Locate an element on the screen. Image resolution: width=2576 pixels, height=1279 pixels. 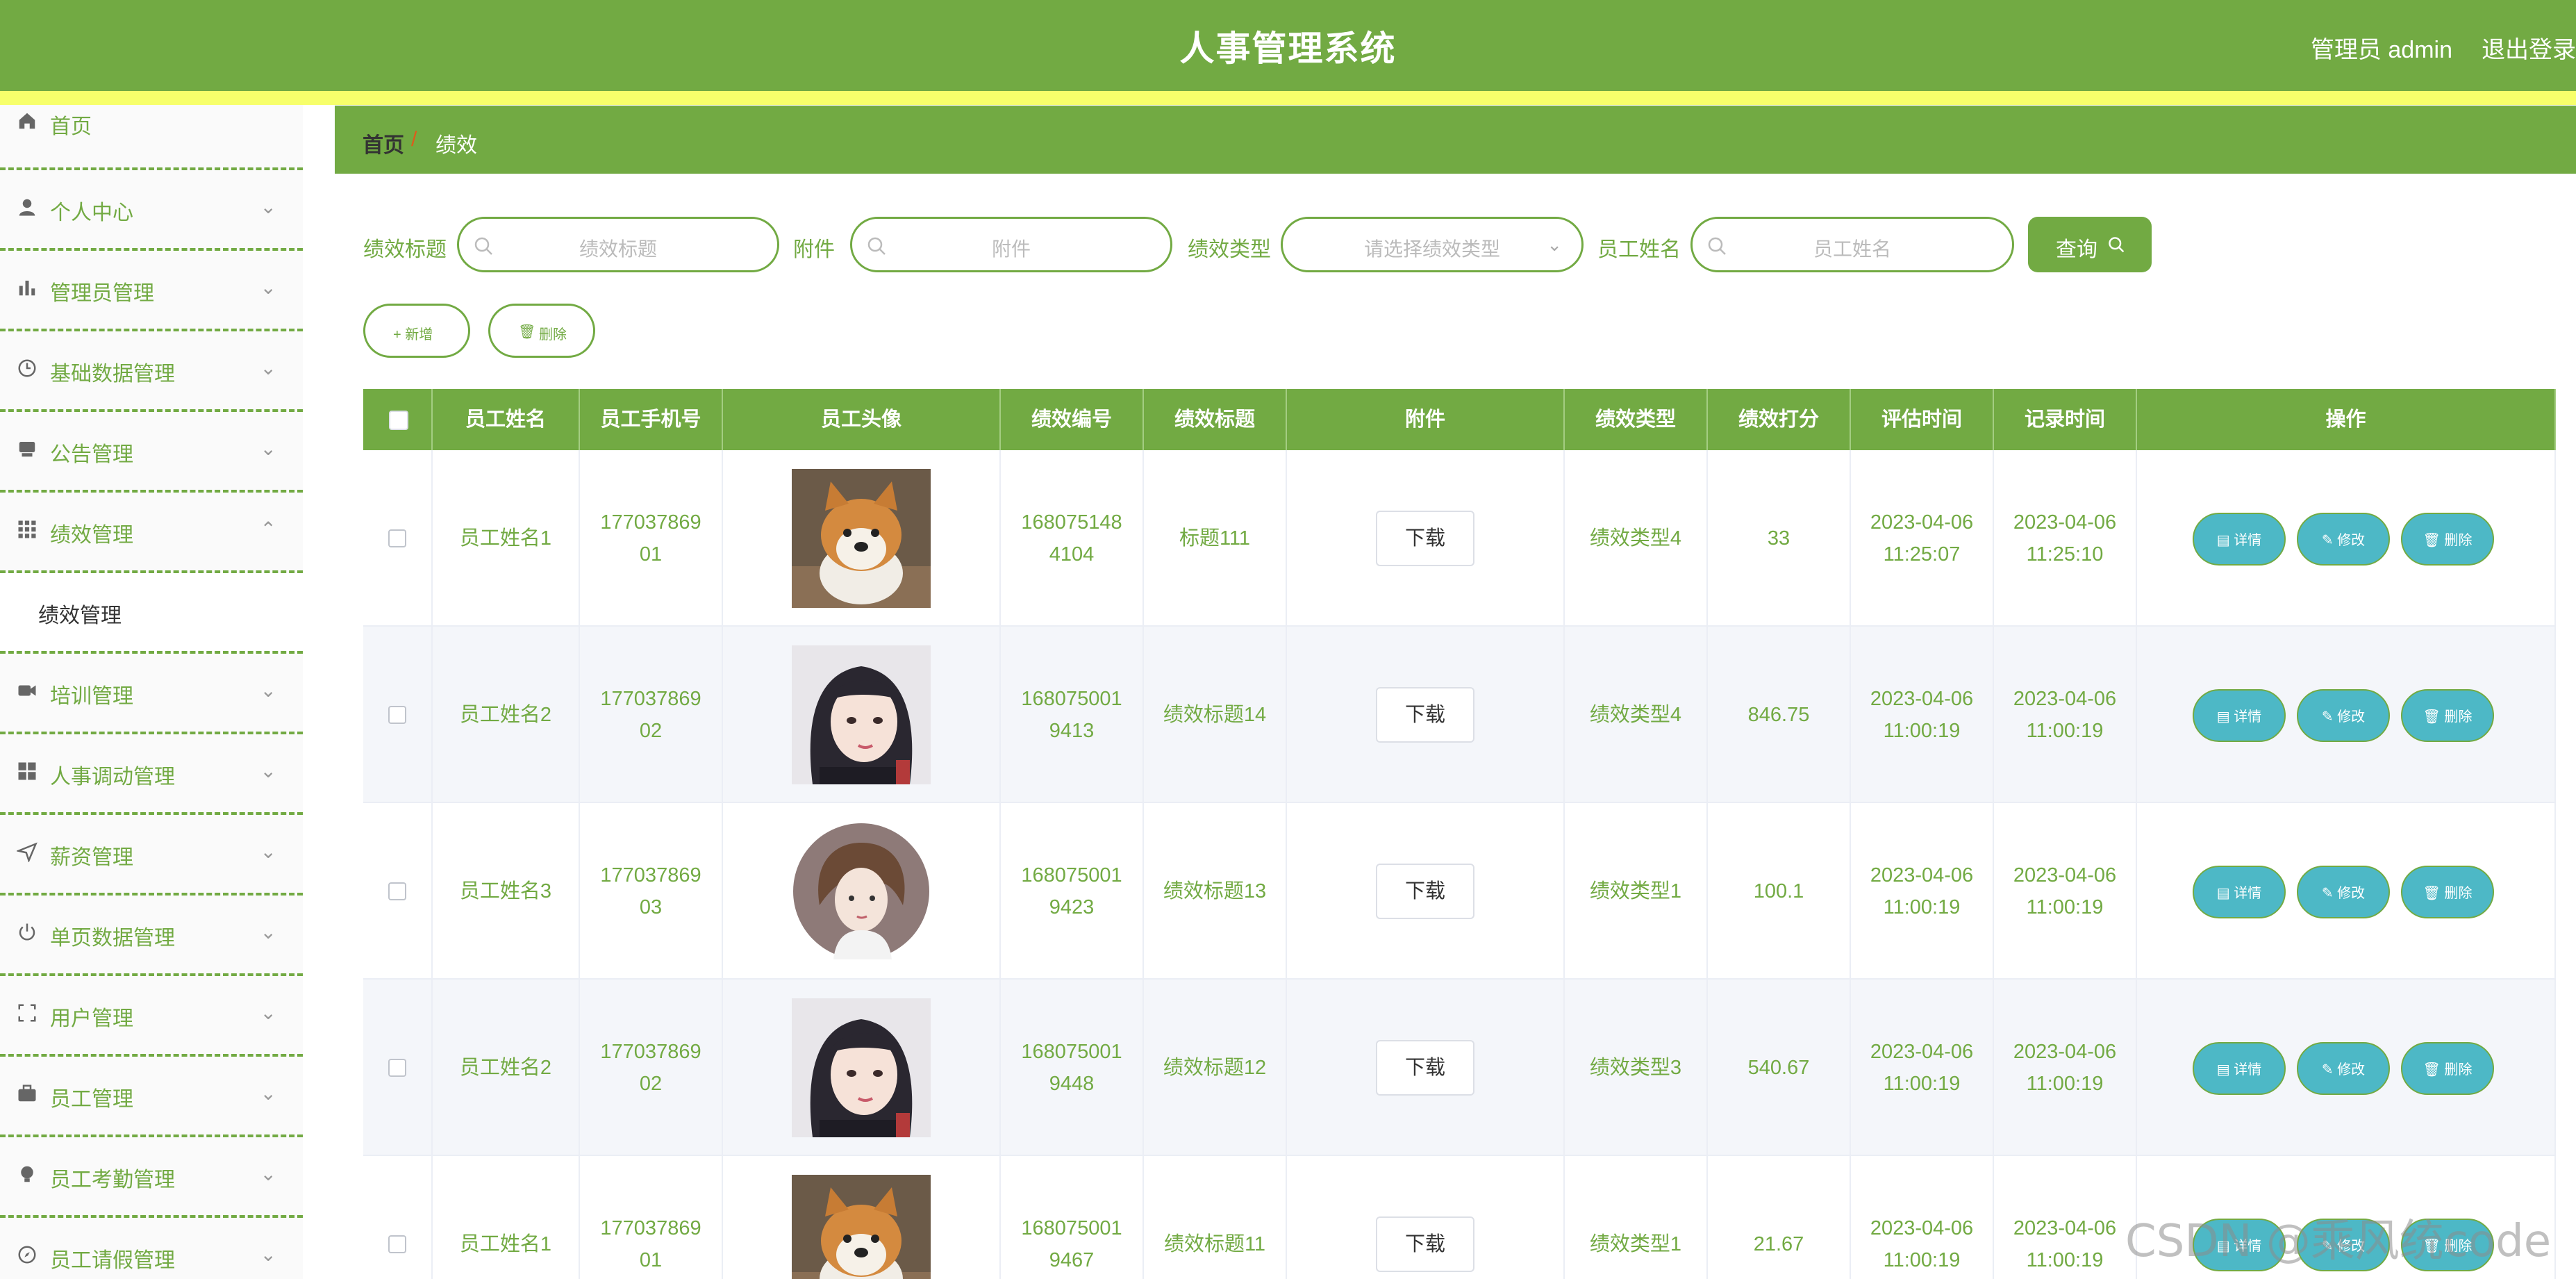
column-header: 绩效标题 is located at coordinates (1215, 420).